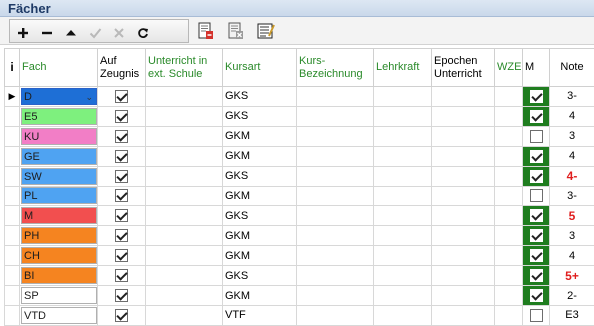 The width and height of the screenshot is (594, 326). I want to click on fach-cell: PH, so click(58, 236).